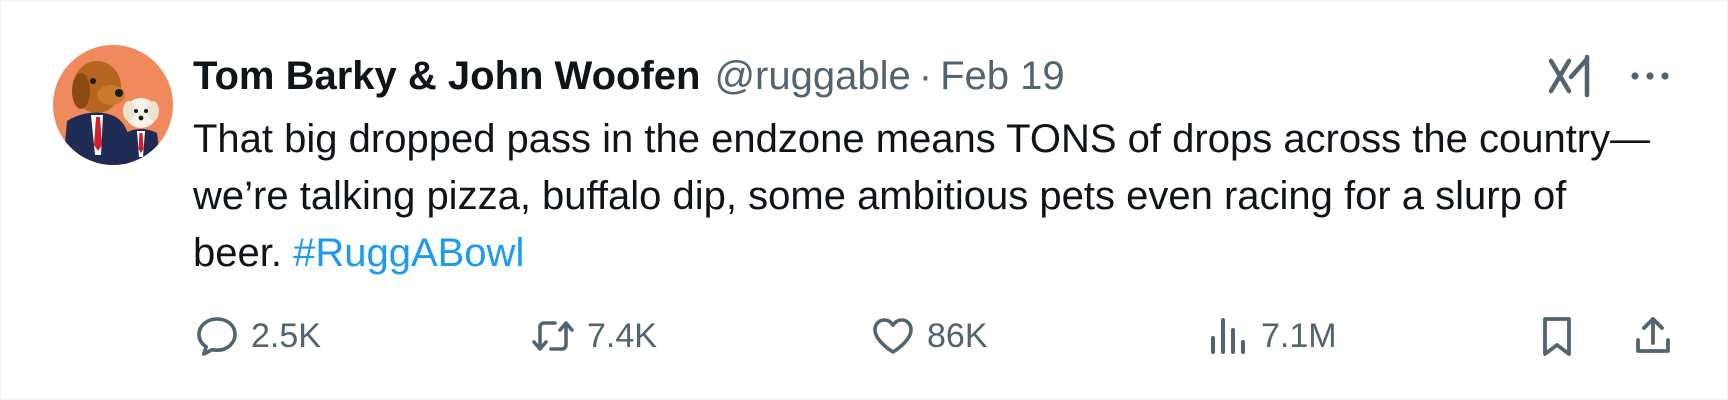  I want to click on like-button: 86K, so click(928, 336).